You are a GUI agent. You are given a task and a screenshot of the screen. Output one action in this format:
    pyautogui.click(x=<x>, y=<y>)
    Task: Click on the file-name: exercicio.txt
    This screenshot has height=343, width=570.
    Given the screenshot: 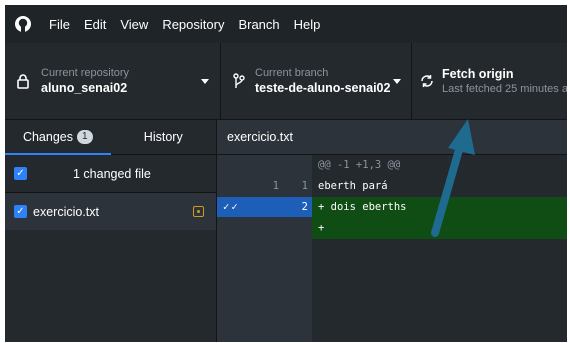 What is the action you would take?
    pyautogui.click(x=66, y=211)
    